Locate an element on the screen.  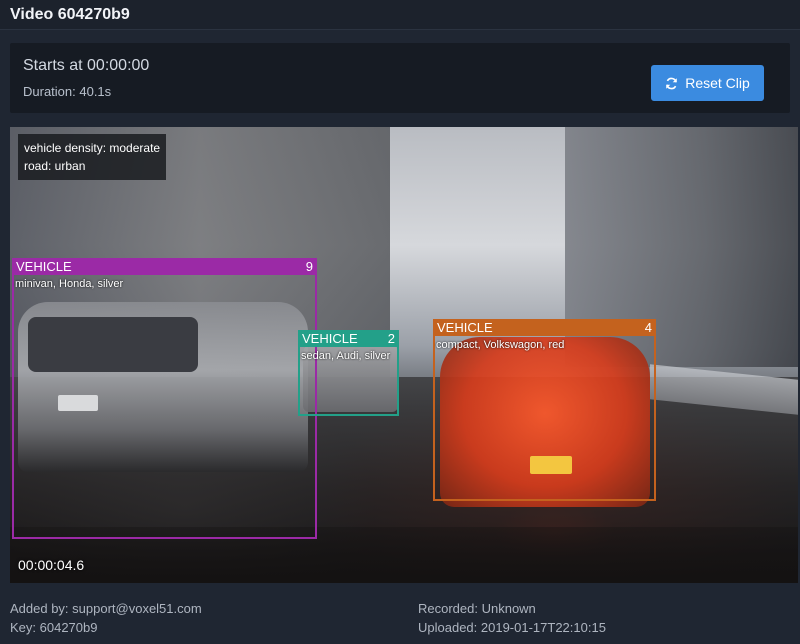
added-by: Added by: support@voxel51.com is located at coordinates (106, 608).